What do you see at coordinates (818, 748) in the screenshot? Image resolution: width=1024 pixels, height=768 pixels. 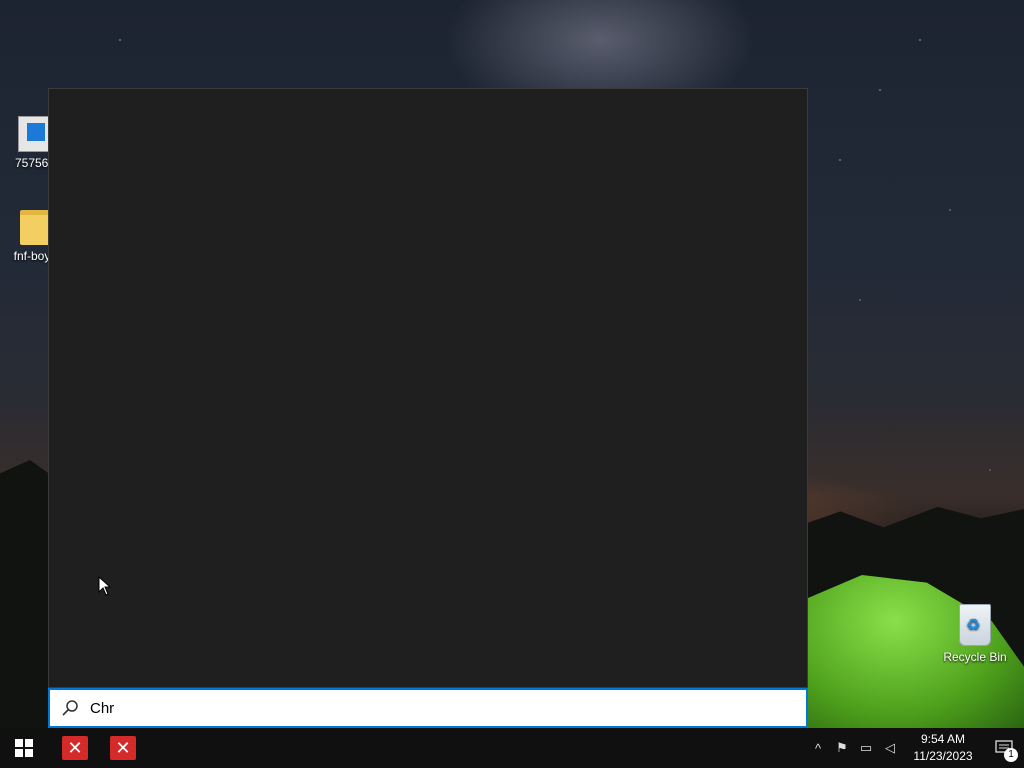 I see `chevron-up-icon: ^` at bounding box center [818, 748].